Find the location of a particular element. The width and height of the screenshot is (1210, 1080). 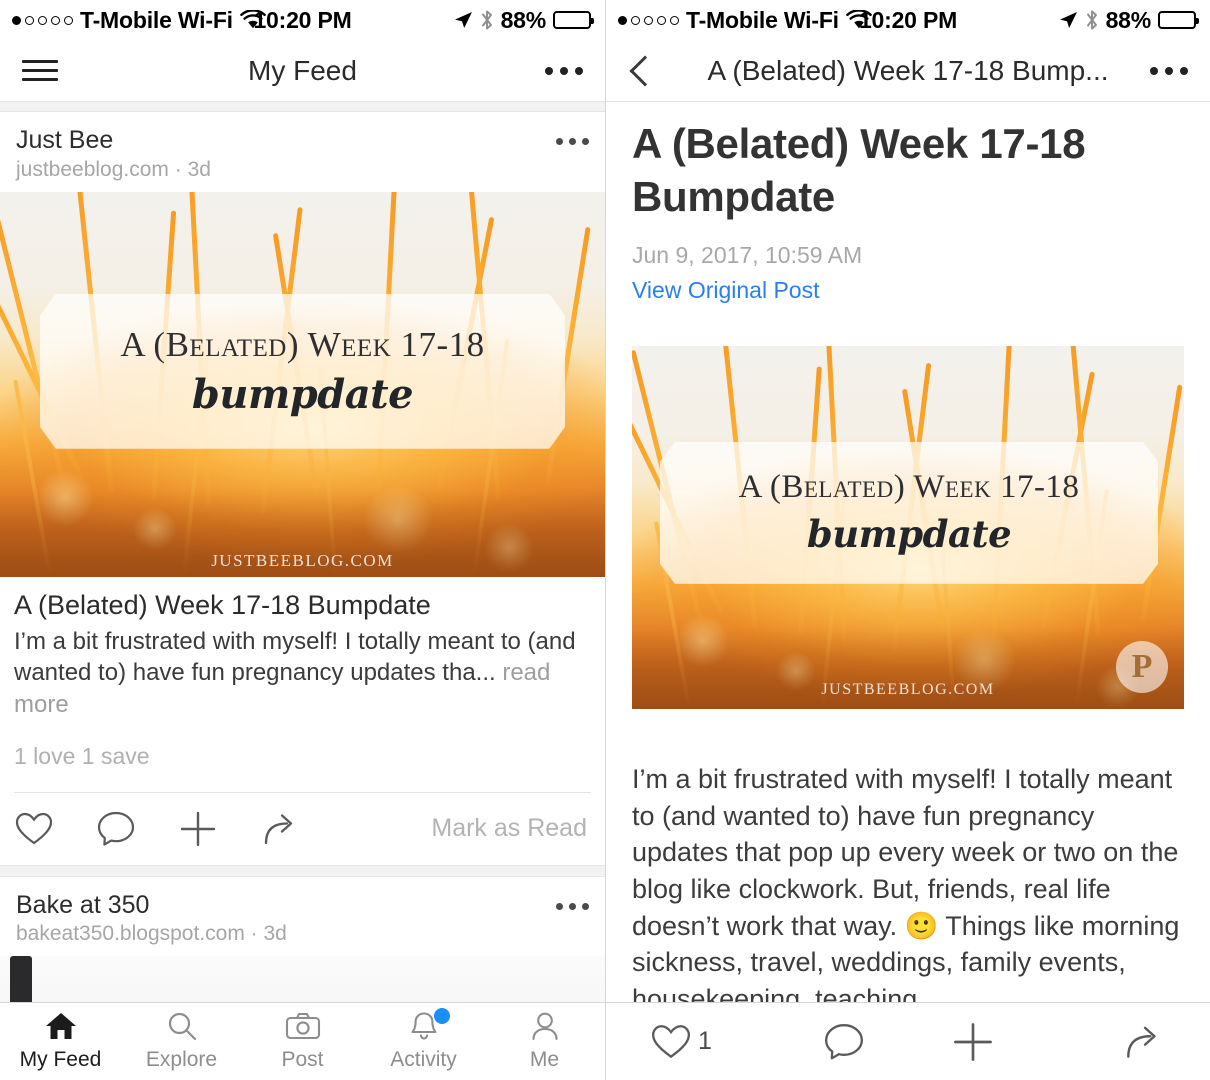

person-icon is located at coordinates (544, 1026).